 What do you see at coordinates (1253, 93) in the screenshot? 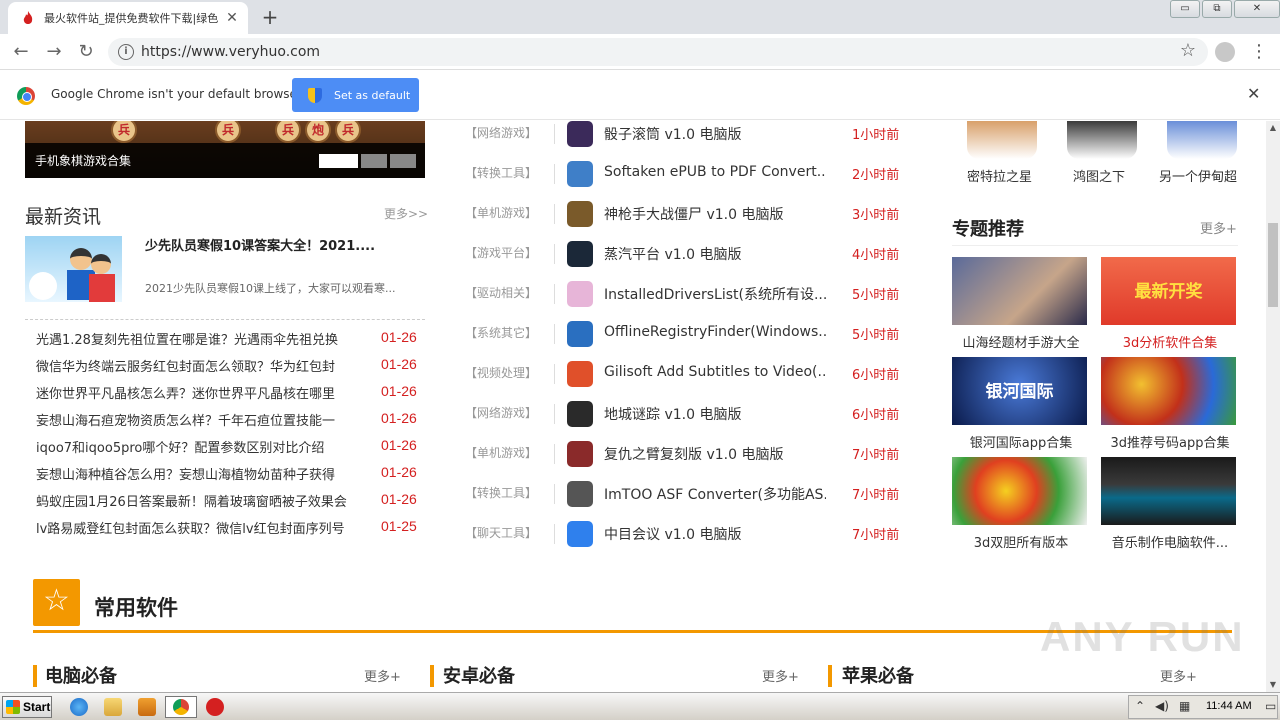
I see `infobar-close-icon: ✕` at bounding box center [1253, 93].